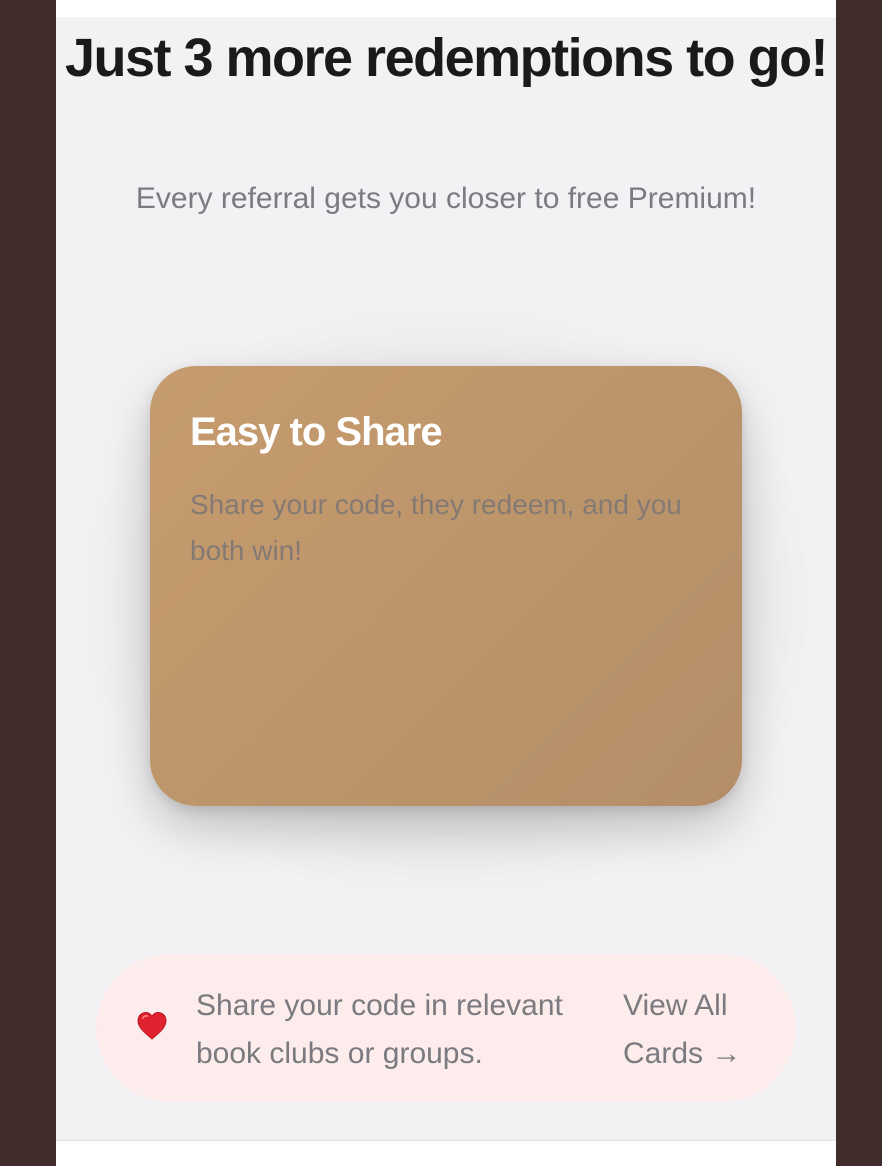  I want to click on heart-icon, so click(152, 1025).